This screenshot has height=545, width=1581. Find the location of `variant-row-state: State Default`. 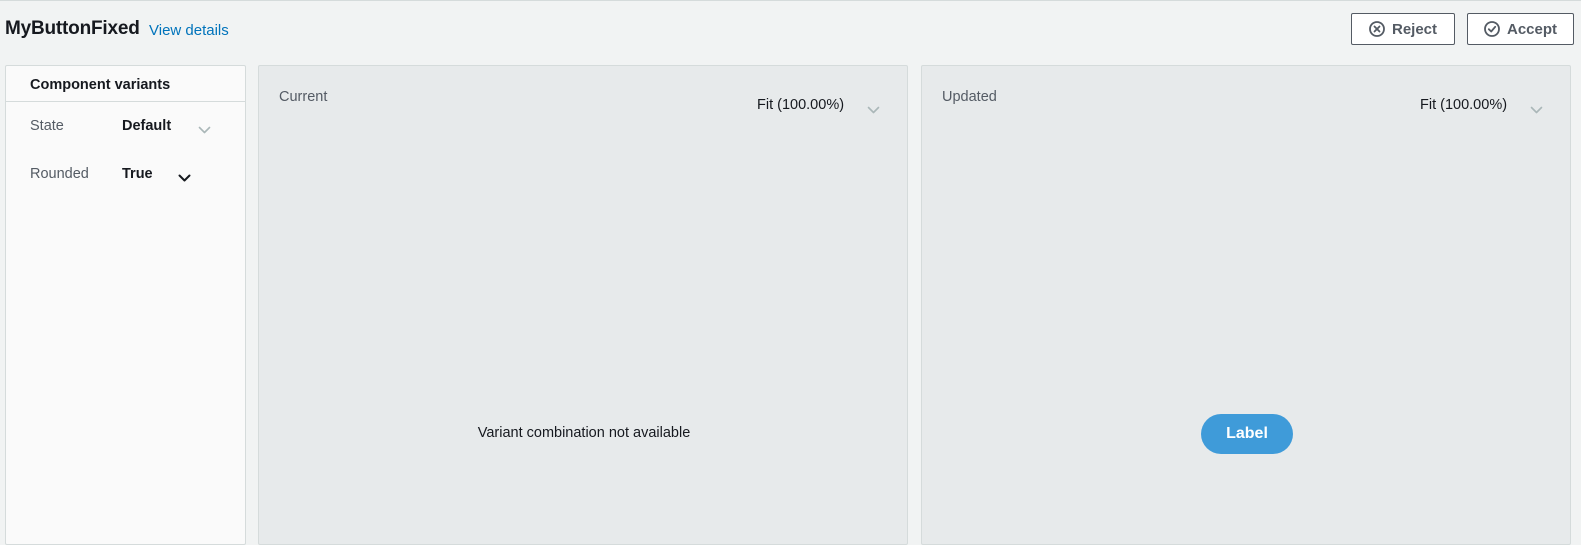

variant-row-state: State Default is located at coordinates (130, 127).